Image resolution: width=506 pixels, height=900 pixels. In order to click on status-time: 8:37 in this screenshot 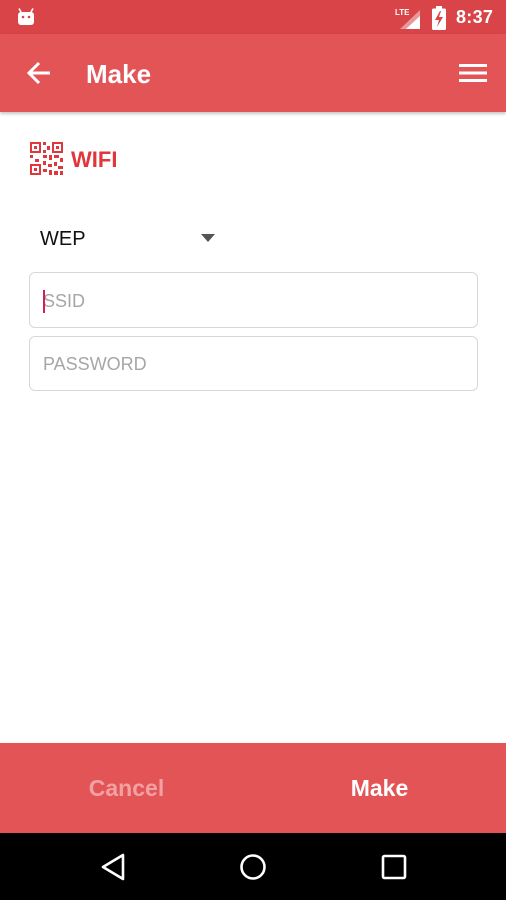, I will do `click(475, 17)`.